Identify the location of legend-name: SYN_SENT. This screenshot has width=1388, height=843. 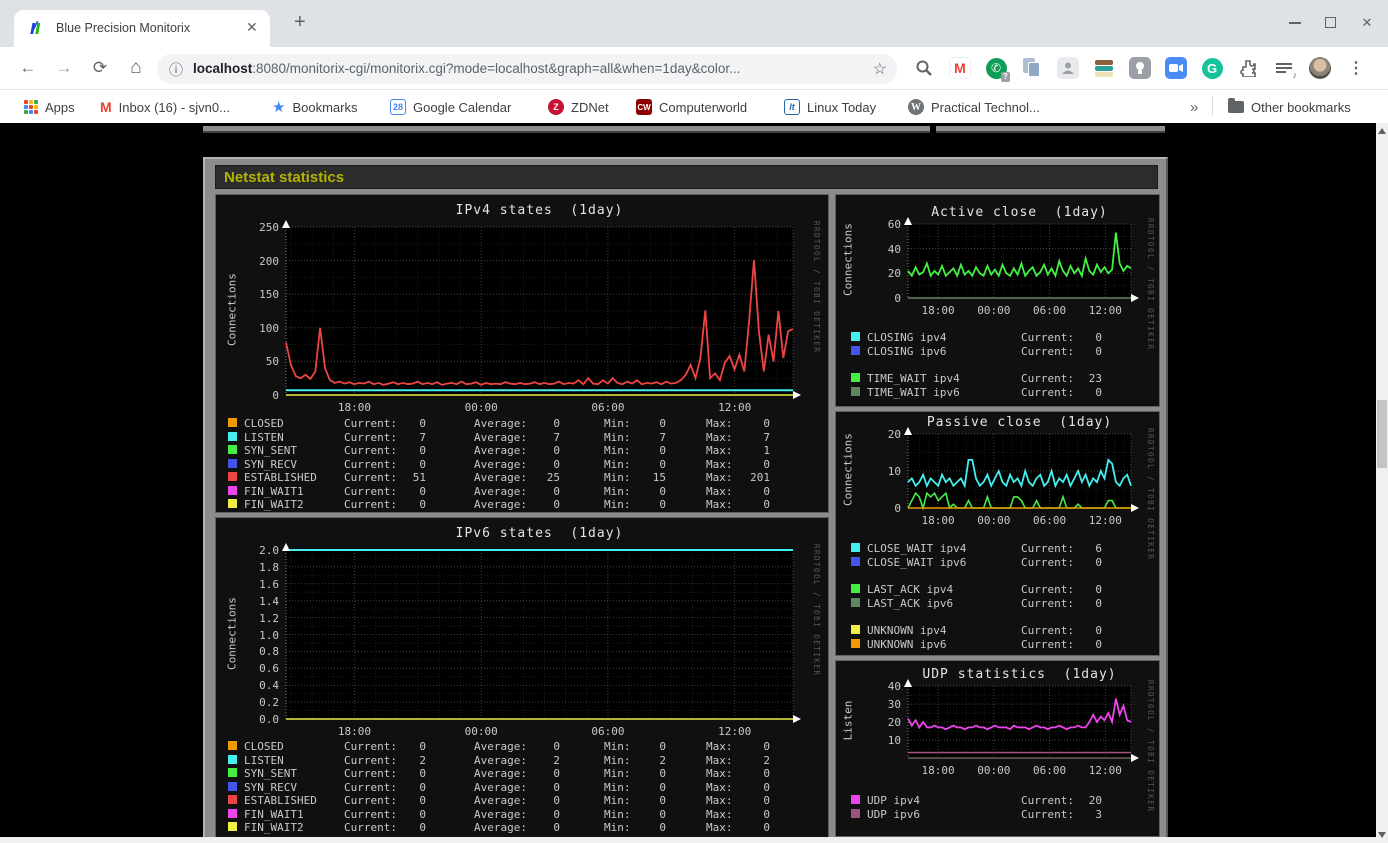
(270, 773).